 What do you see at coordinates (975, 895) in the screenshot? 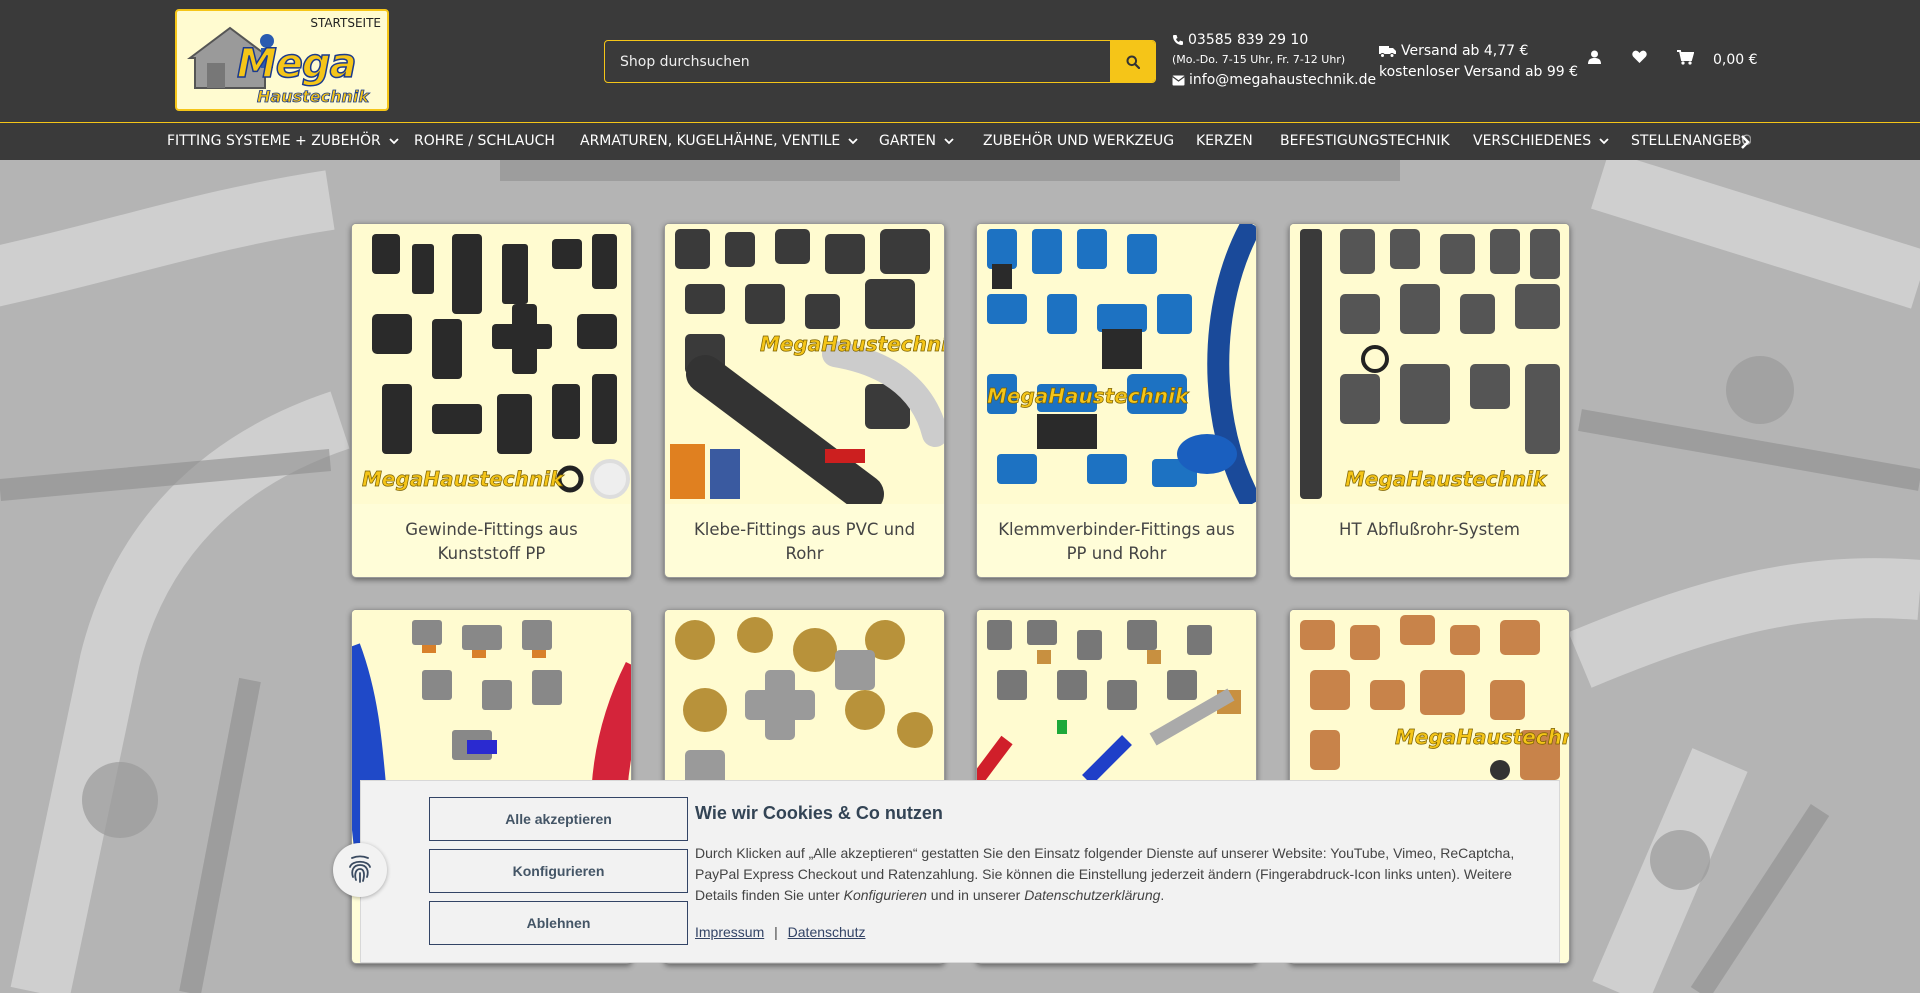
I see `cookie-text: und in unserer` at bounding box center [975, 895].